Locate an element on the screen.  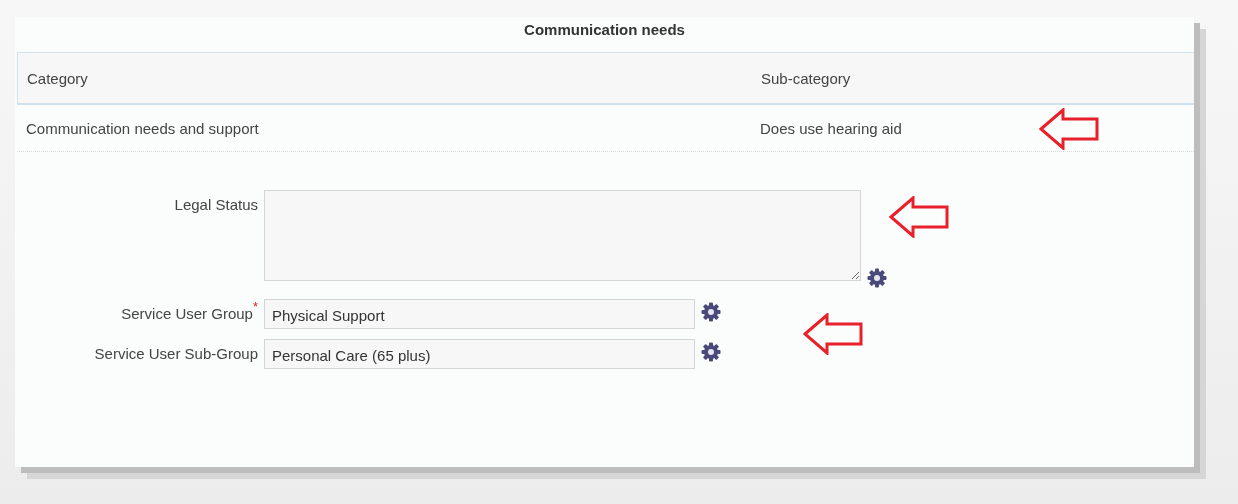
column-header: Category is located at coordinates (57, 78).